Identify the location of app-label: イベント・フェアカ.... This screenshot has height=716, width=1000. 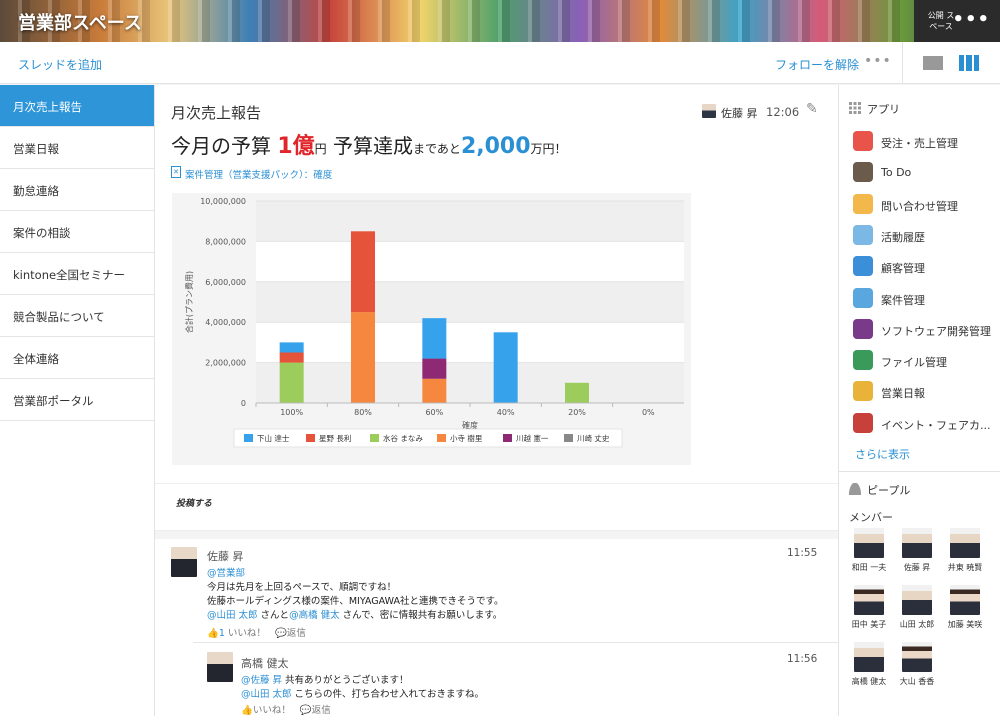
(936, 425).